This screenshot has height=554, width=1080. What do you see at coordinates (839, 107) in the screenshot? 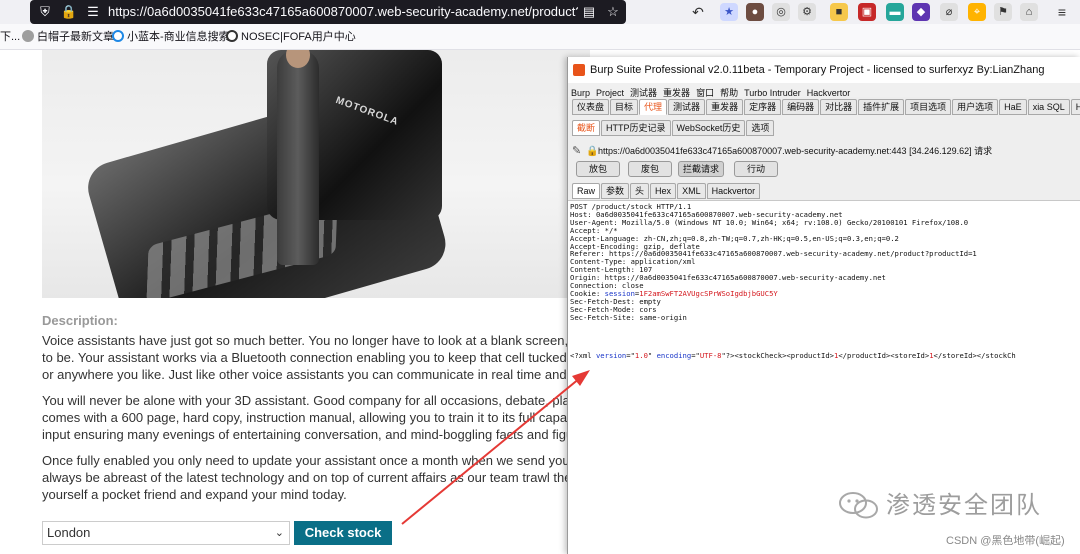
I see `tab-comparer: 对比器` at bounding box center [839, 107].